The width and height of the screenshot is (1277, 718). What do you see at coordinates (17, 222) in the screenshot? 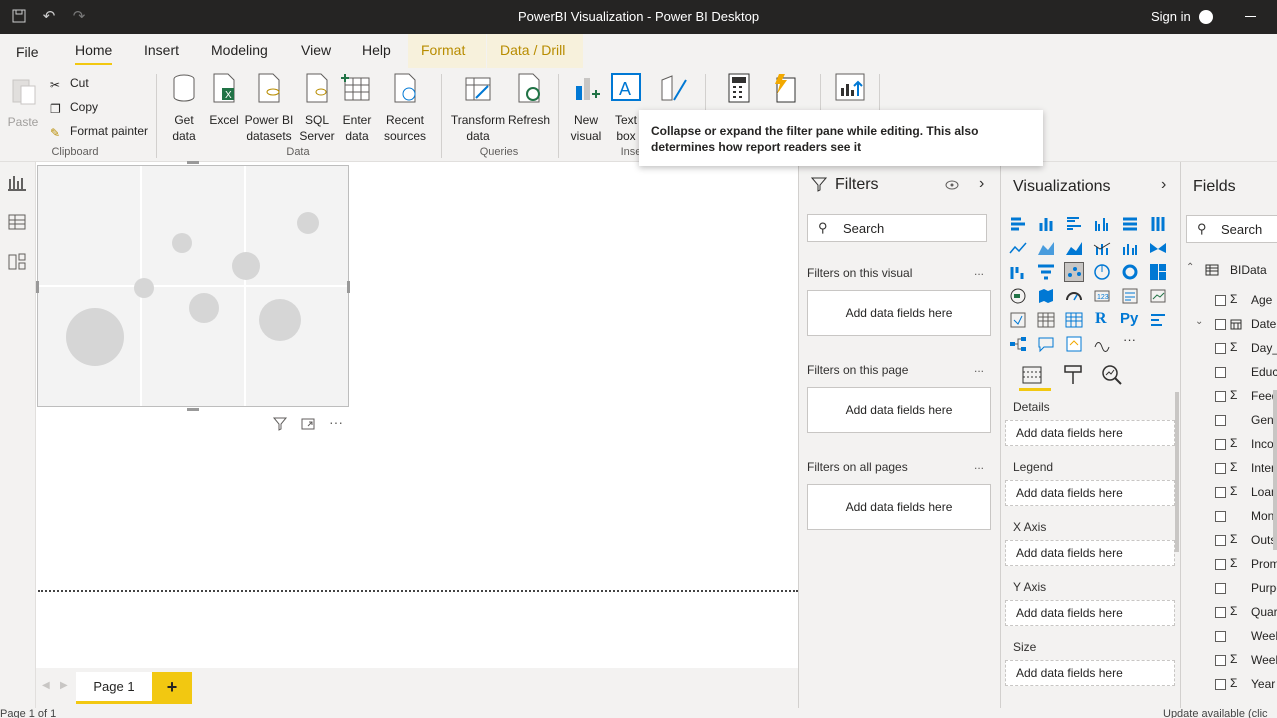
I see `data-view-icon` at bounding box center [17, 222].